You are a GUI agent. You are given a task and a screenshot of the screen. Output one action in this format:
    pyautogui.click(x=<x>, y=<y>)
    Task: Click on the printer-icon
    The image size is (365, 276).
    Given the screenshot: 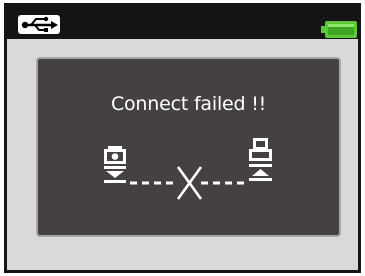 What is the action you would take?
    pyautogui.click(x=260, y=159)
    